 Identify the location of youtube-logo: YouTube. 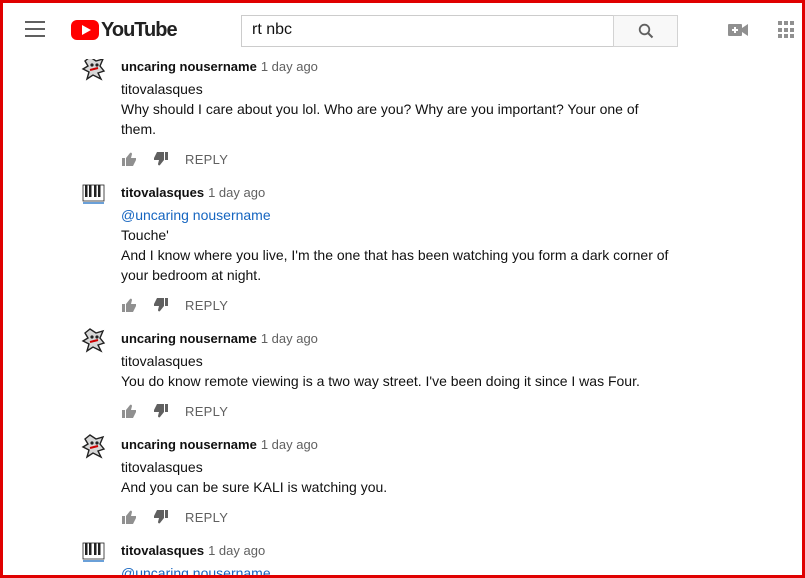
(124, 29).